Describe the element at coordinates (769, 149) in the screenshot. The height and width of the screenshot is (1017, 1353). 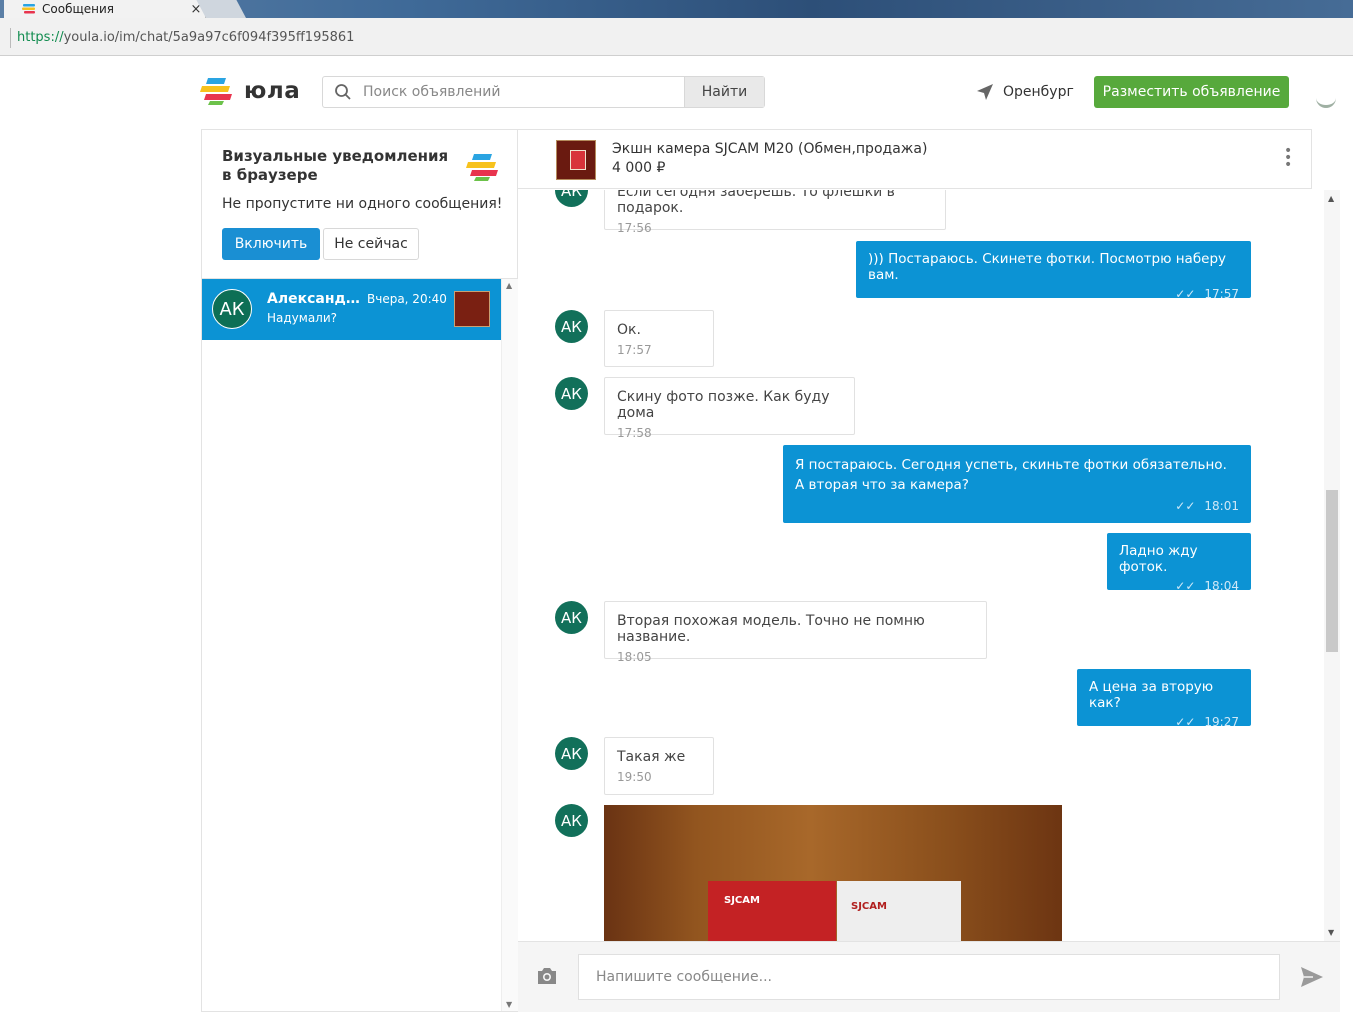
I see `product-title: Экшн камера SJCAM M20 (Обмен,продажа)` at that location.